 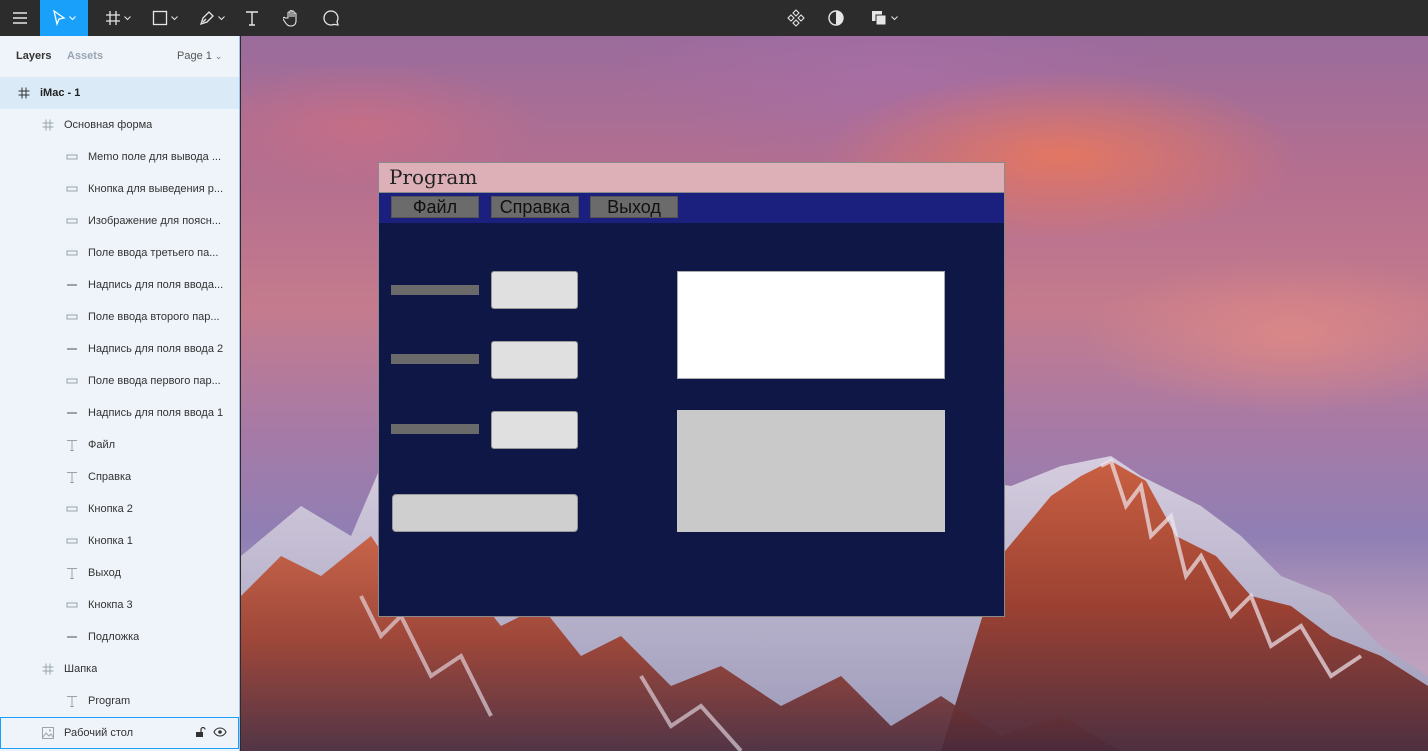 I want to click on explanation-image, so click(x=811, y=471).